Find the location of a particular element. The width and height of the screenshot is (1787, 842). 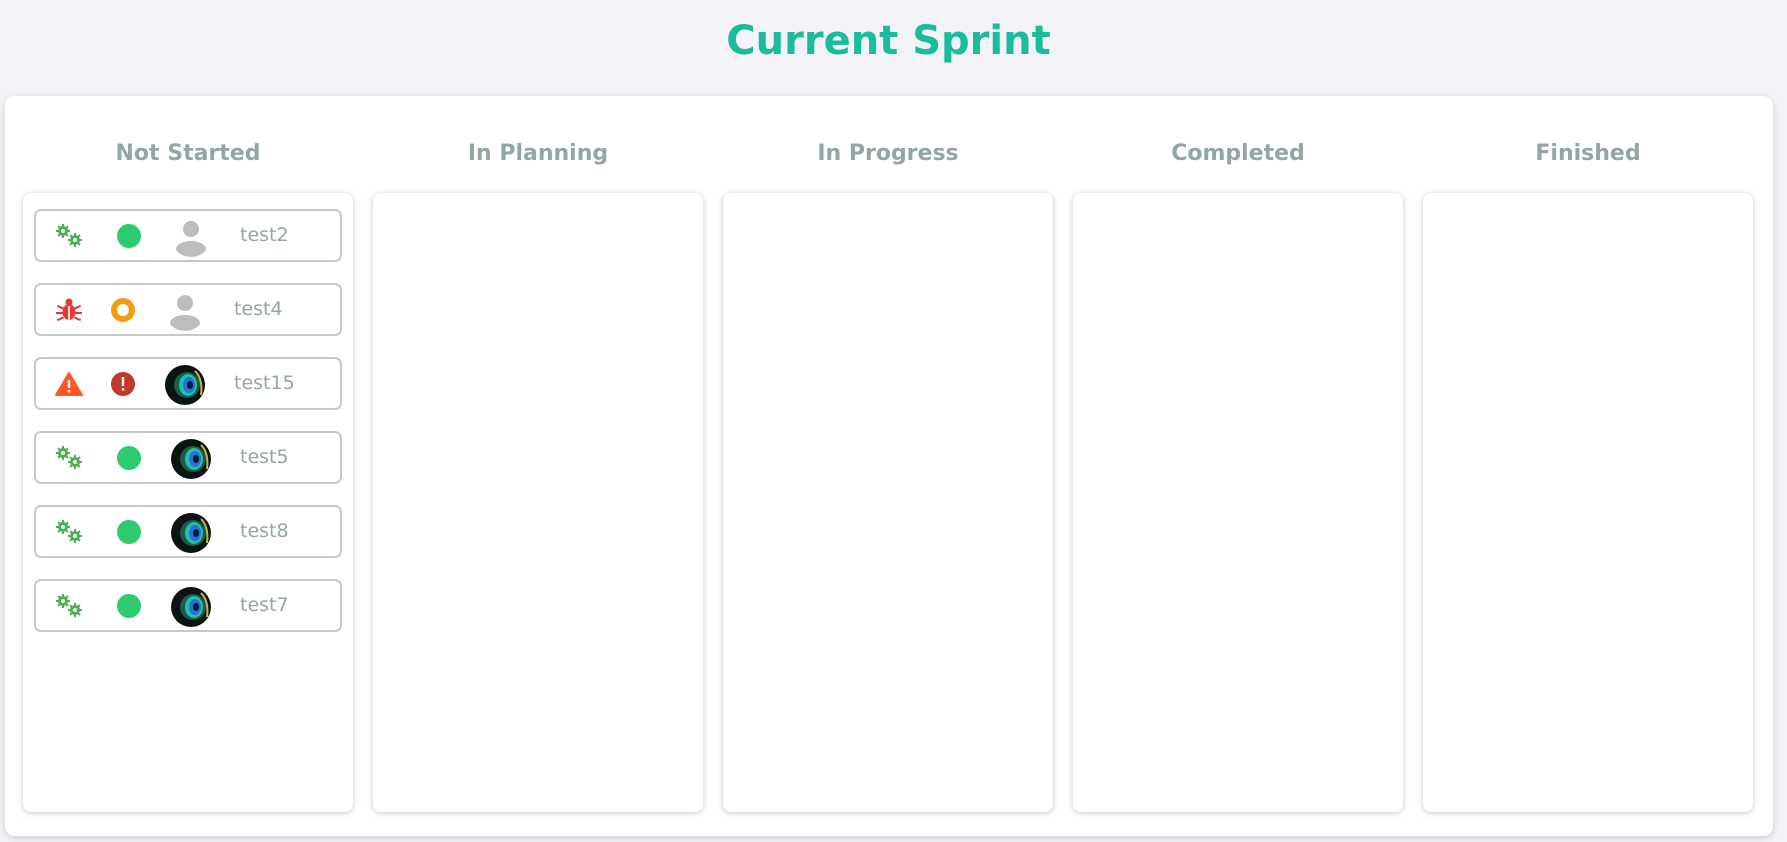

orange-ring-icon is located at coordinates (123, 310).